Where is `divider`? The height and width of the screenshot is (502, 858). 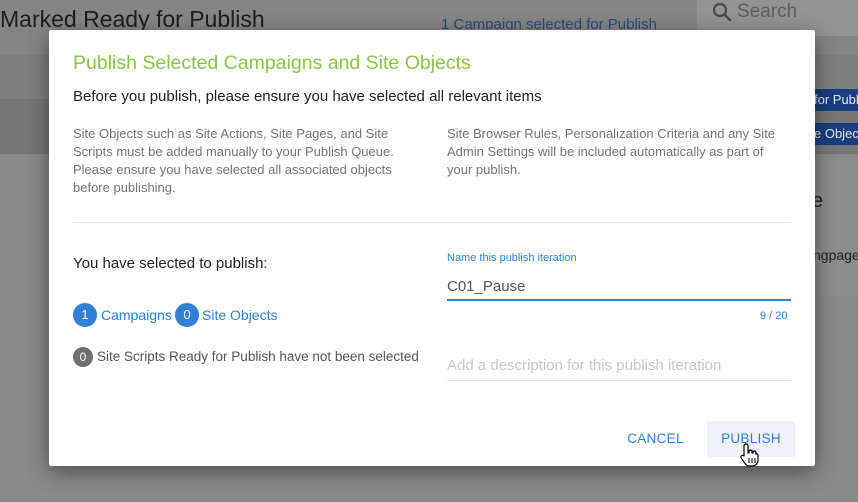
divider is located at coordinates (432, 222).